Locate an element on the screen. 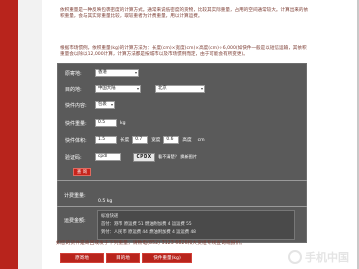 The image size is (359, 269). content-value: 包裹 is located at coordinates (102, 104).